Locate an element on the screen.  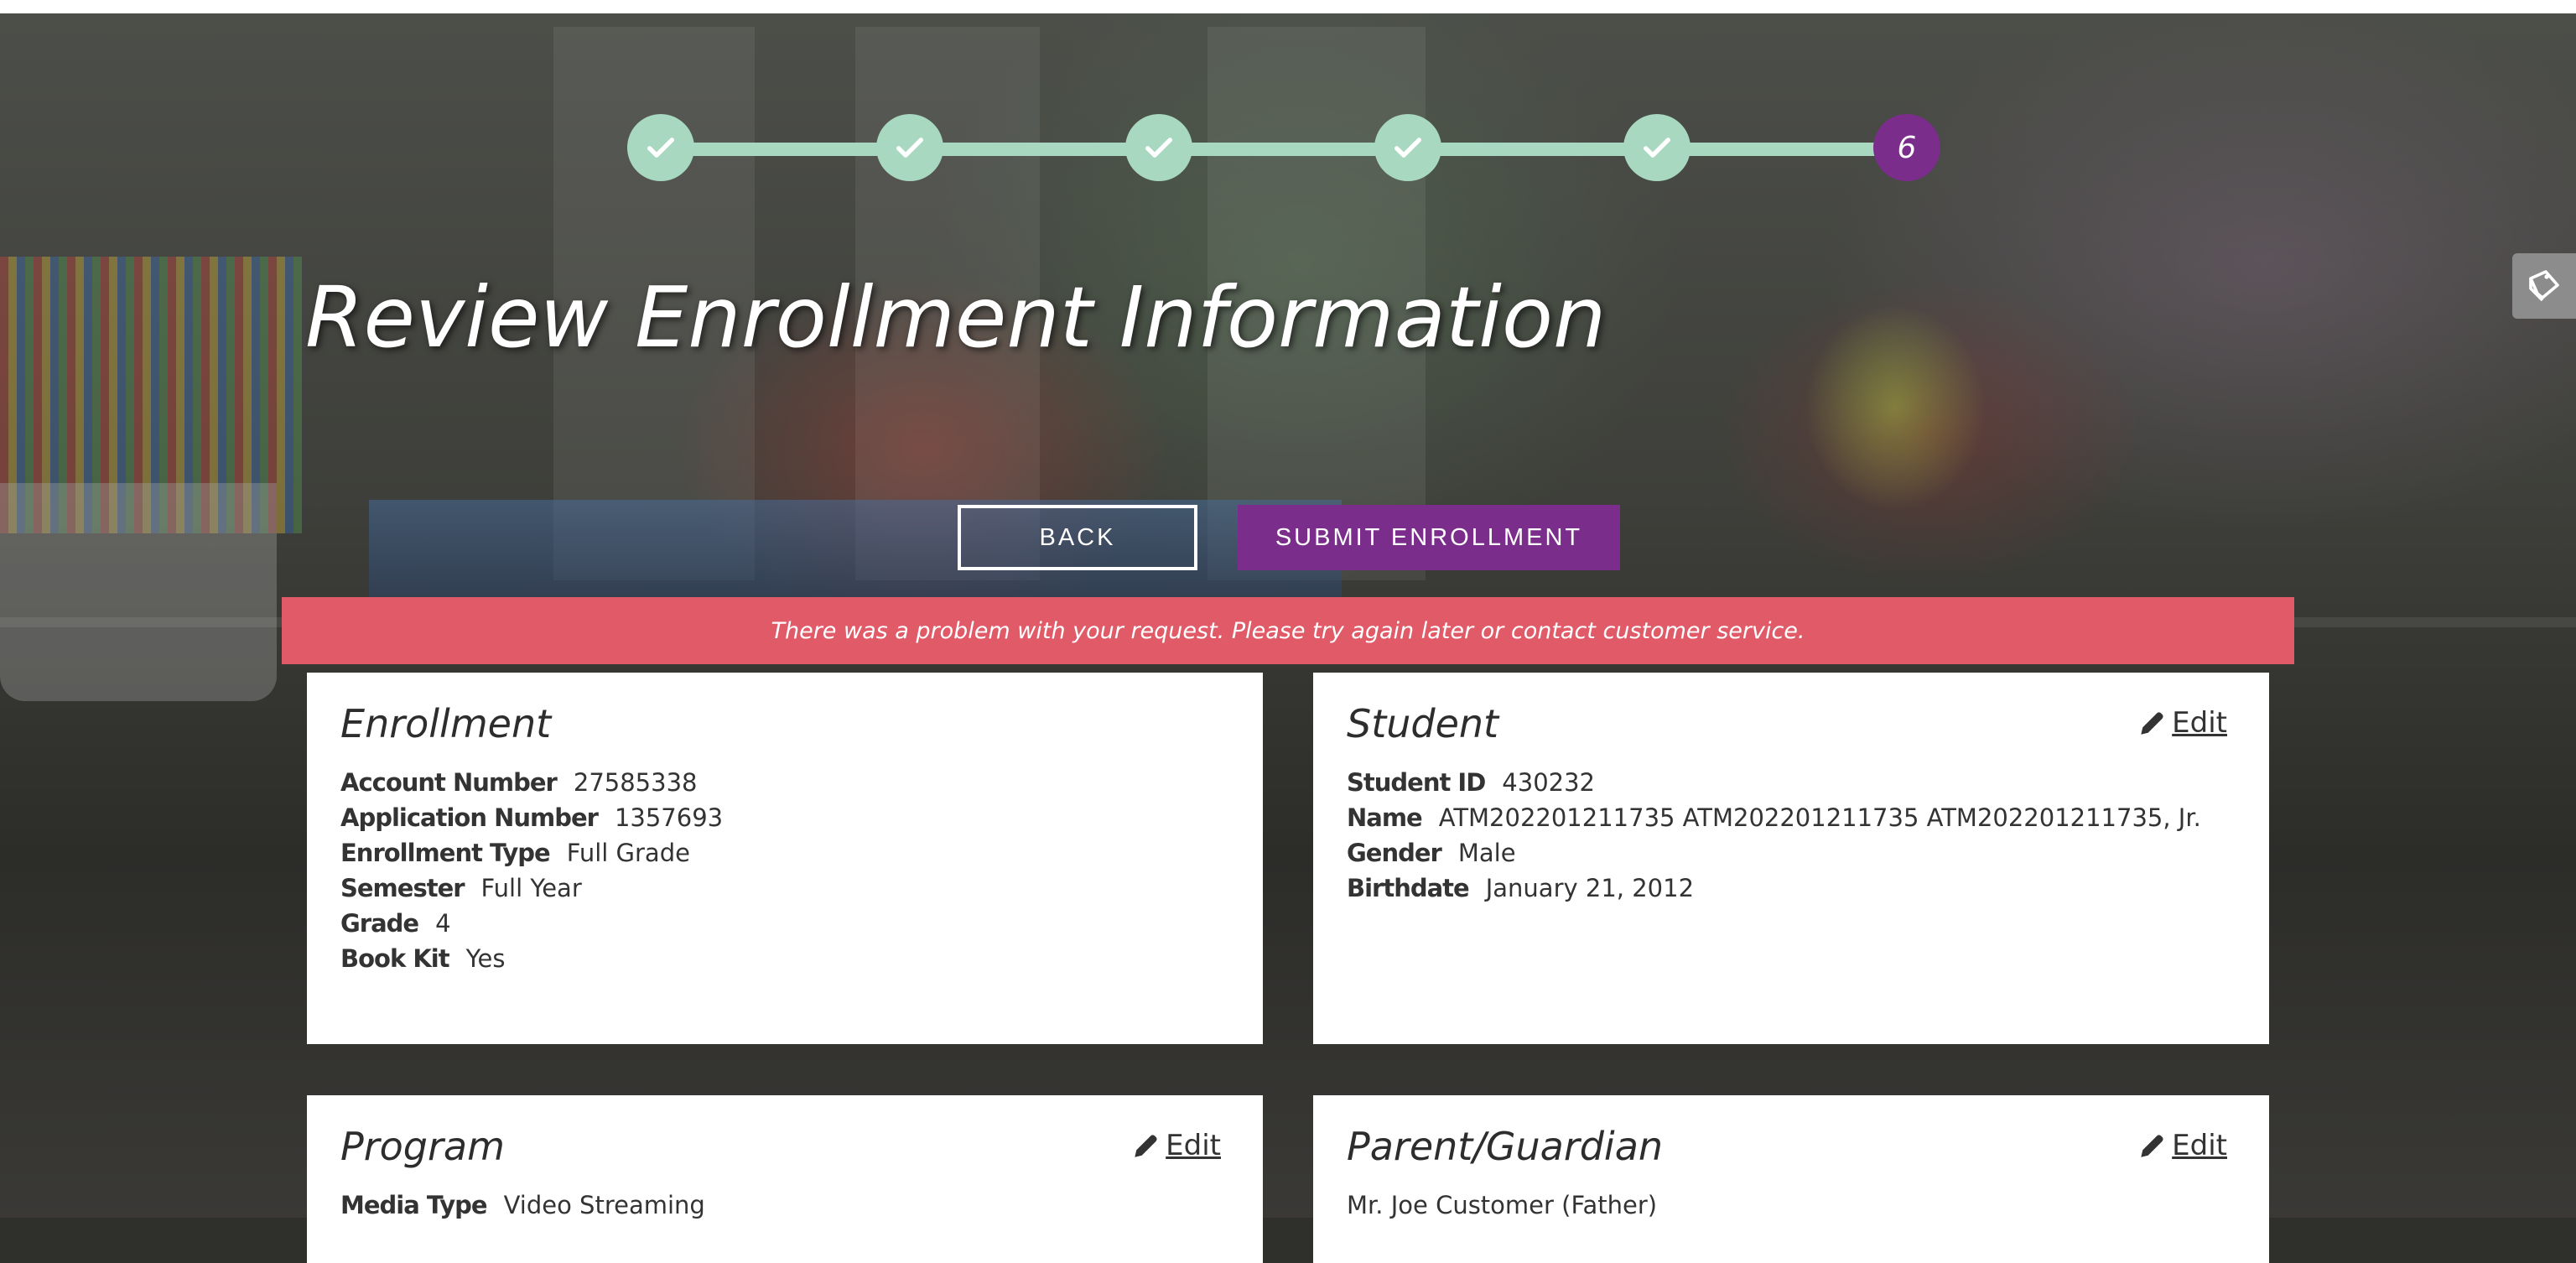
field-value: Yes is located at coordinates (485, 958).